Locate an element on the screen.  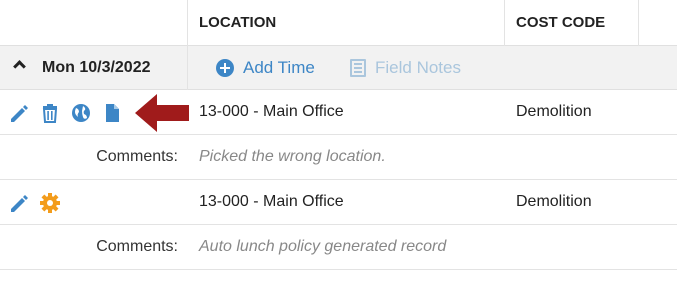
day-group-header: Mon 10/3/2022 Add Time Field Notes is located at coordinates (338, 68).